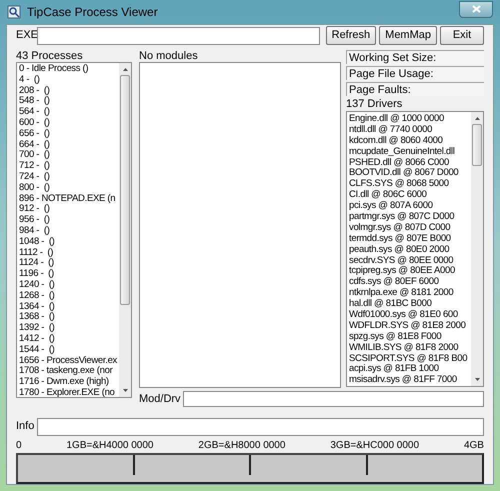 Image resolution: width=500 pixels, height=491 pixels. Describe the element at coordinates (69, 296) in the screenshot. I see `process-item: 1268 - ()` at that location.